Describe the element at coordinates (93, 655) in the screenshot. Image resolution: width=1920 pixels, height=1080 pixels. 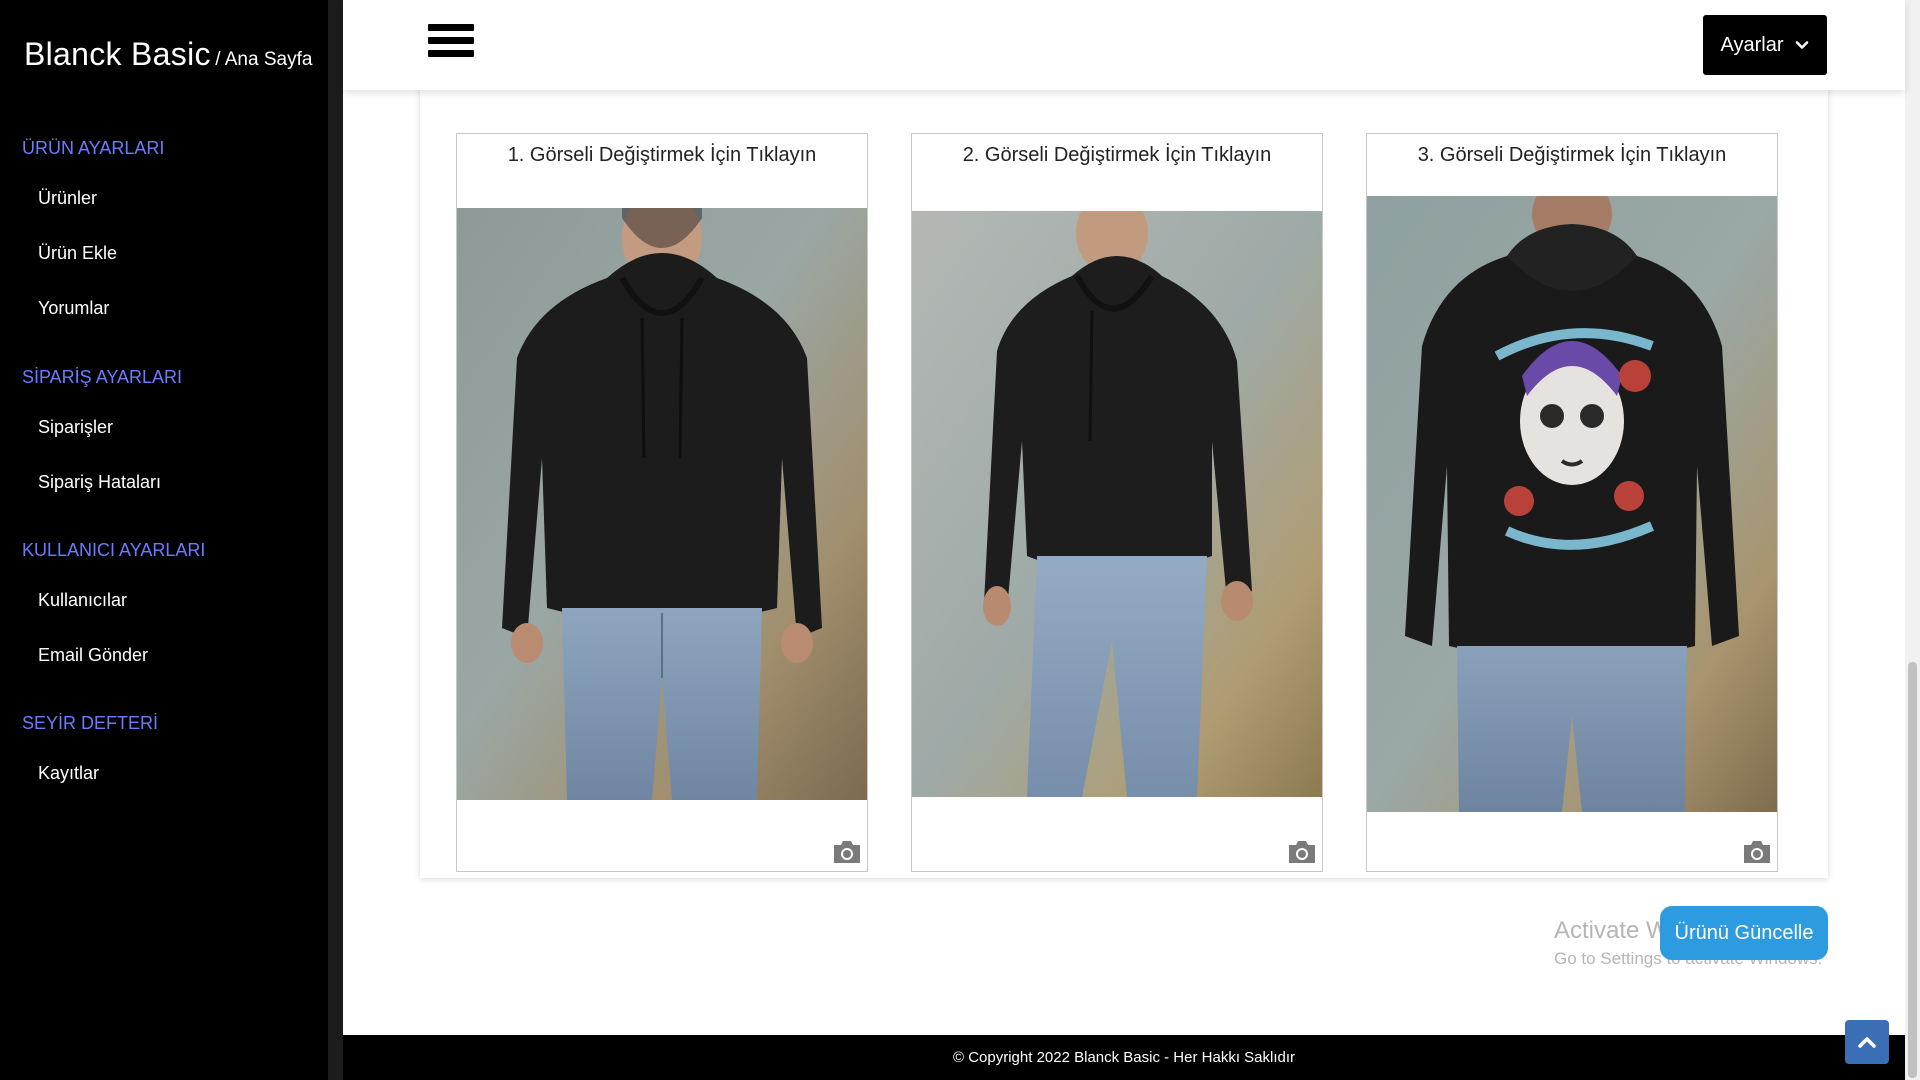
I see `sidebar-item-send-email: Email Gönder` at that location.